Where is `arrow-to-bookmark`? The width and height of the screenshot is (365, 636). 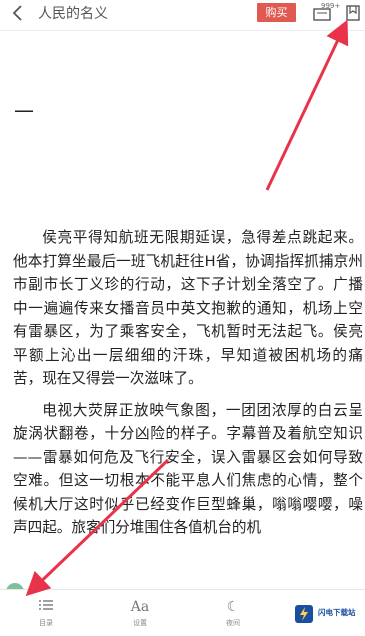
arrow-to-bookmark is located at coordinates (307, 105).